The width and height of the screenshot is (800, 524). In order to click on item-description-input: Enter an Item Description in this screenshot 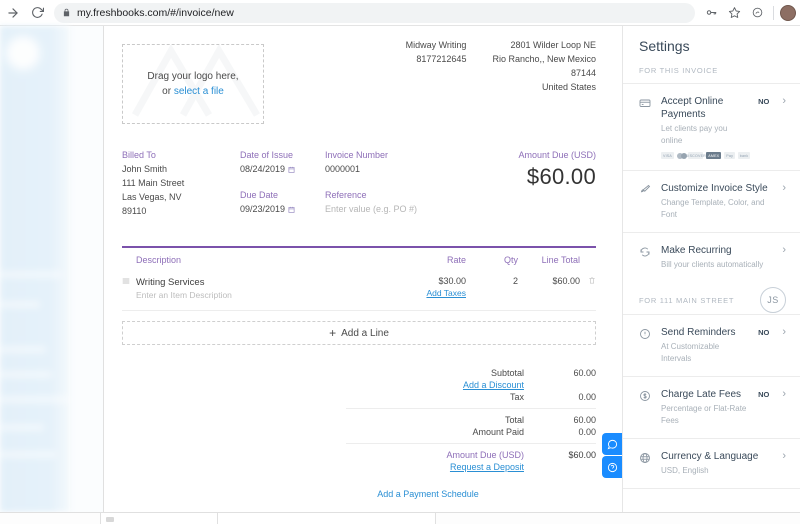, I will do `click(258, 295)`.